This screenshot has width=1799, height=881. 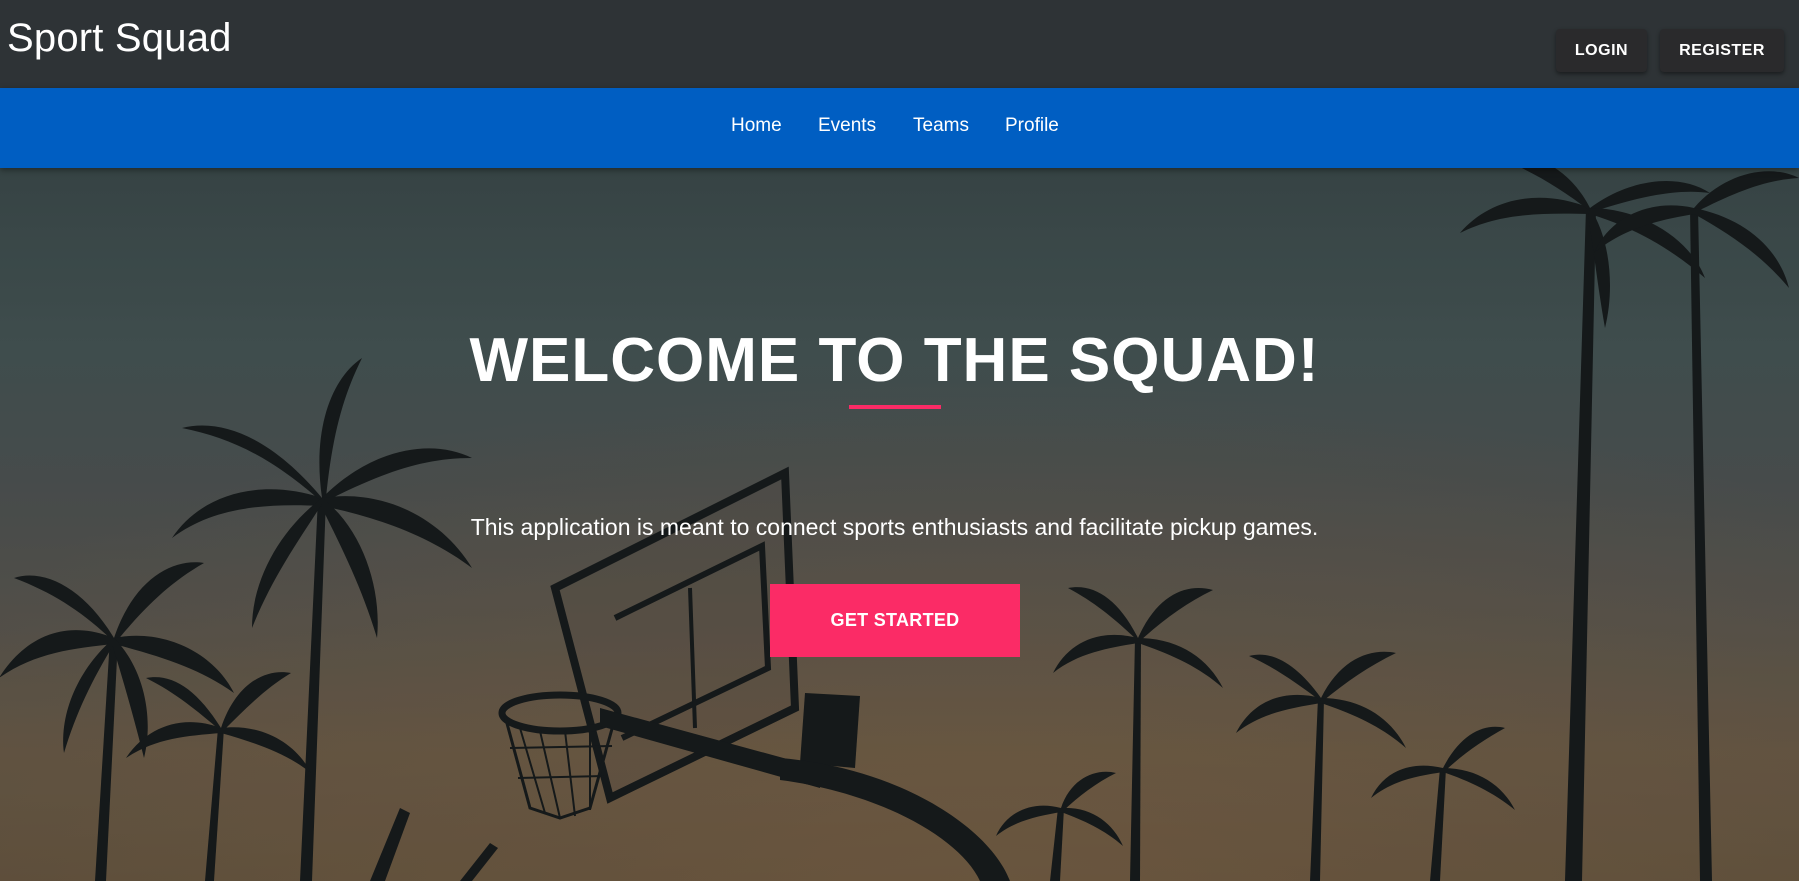 I want to click on brand-logo: Sport Squad, so click(x=119, y=38).